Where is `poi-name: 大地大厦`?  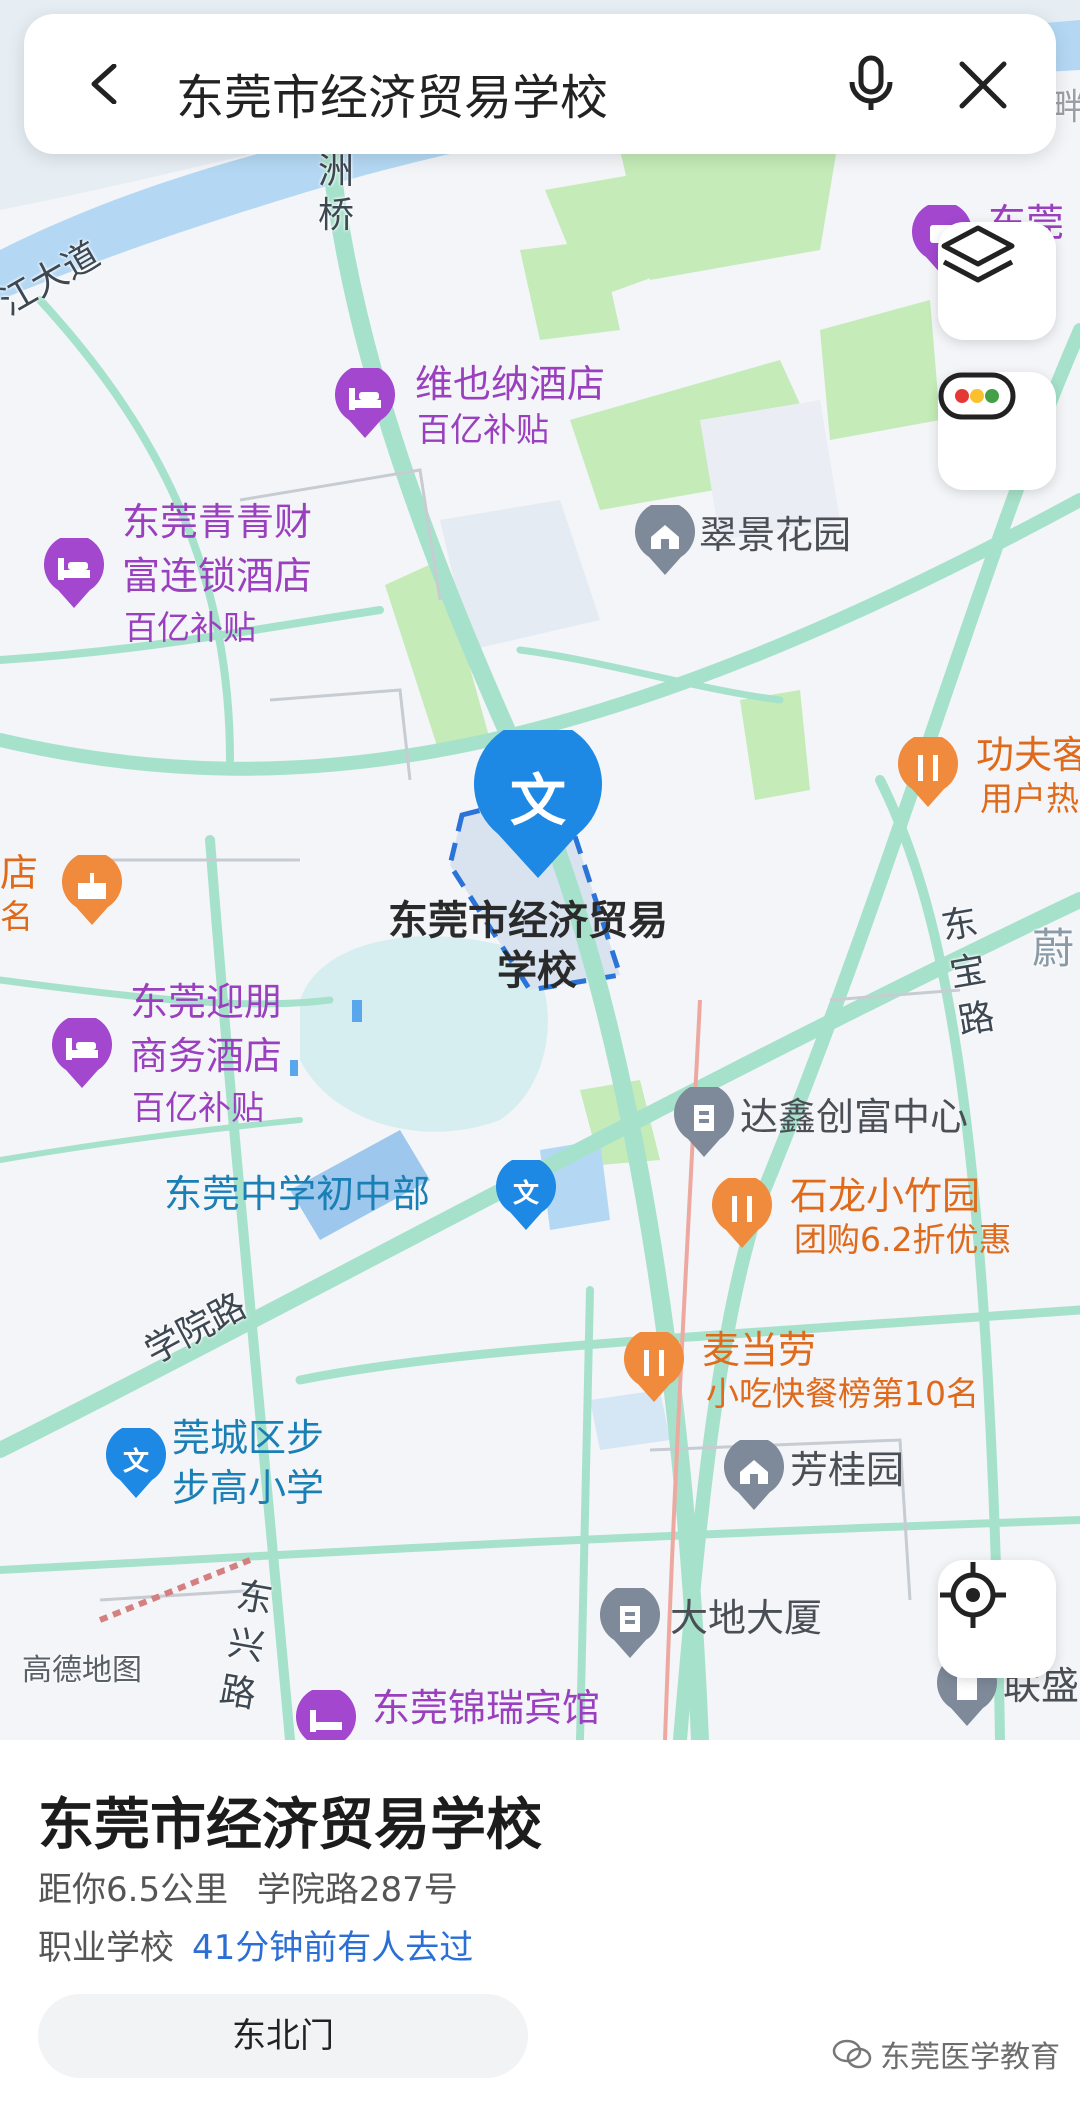 poi-name: 大地大厦 is located at coordinates (746, 1618).